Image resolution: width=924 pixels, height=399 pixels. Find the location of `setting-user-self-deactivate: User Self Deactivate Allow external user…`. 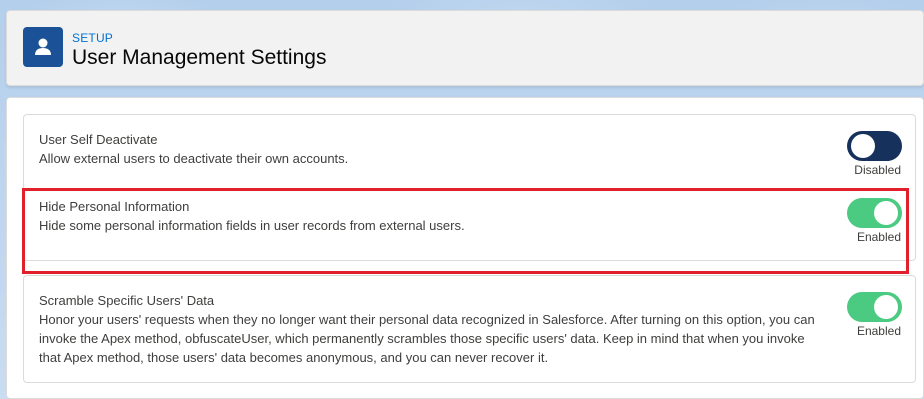

setting-user-self-deactivate: User Self Deactivate Allow external user… is located at coordinates (193, 149).